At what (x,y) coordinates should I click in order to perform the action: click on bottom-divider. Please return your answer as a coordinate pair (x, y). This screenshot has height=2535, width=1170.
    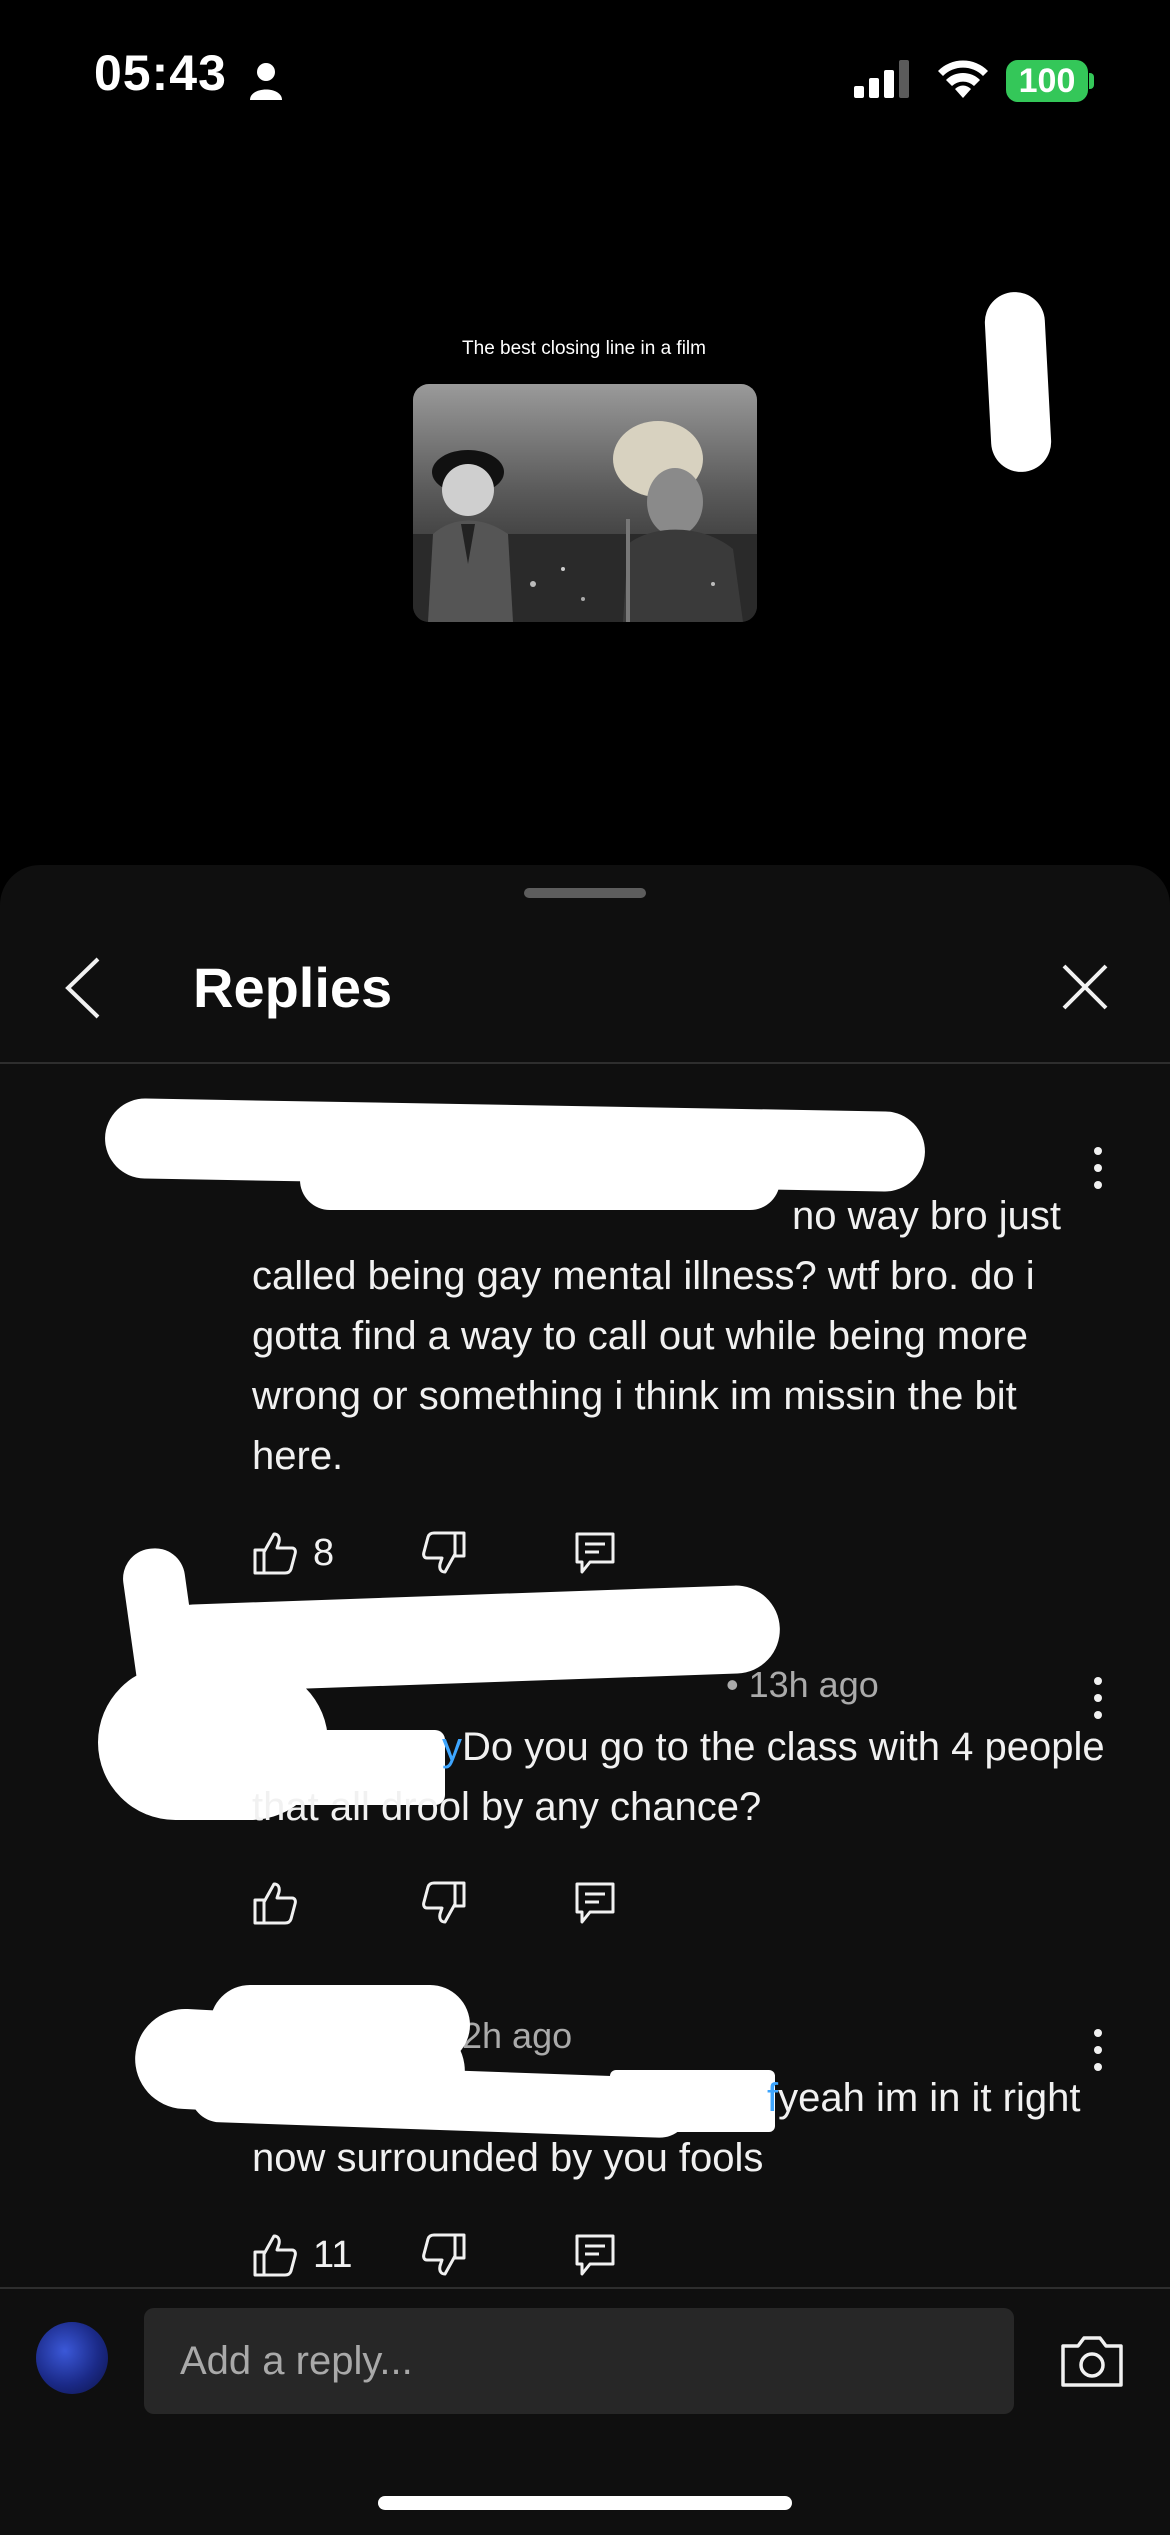
    Looking at the image, I should click on (585, 2288).